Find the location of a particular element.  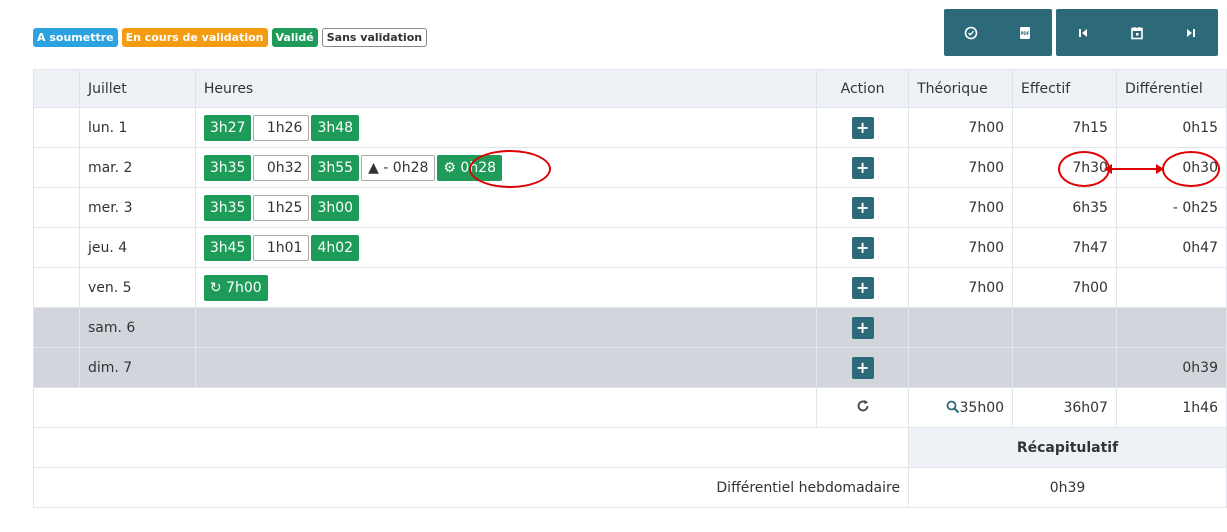

validated-chip: 3h27 is located at coordinates (227, 127).